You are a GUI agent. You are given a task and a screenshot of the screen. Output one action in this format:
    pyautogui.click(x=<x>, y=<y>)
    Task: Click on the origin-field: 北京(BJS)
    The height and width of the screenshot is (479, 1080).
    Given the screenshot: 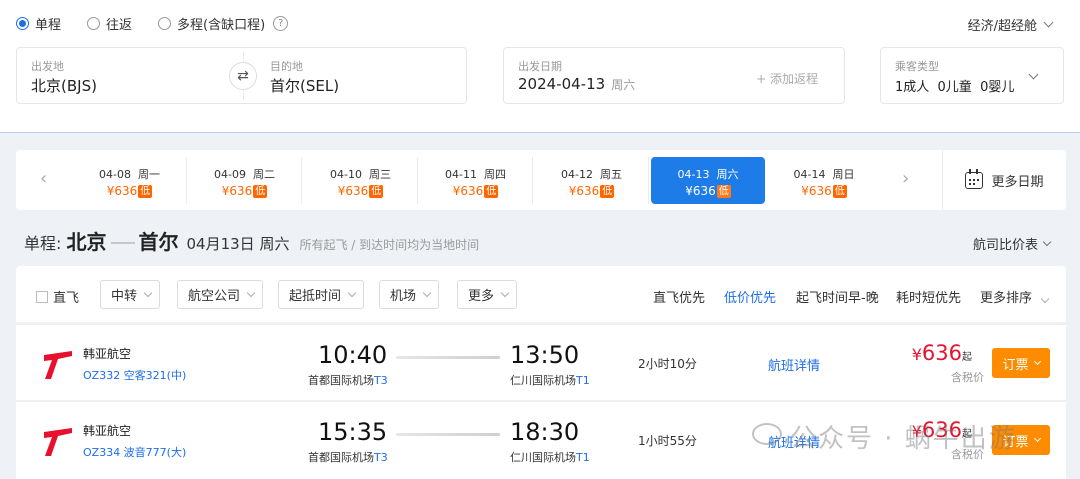 What is the action you would take?
    pyautogui.click(x=64, y=85)
    